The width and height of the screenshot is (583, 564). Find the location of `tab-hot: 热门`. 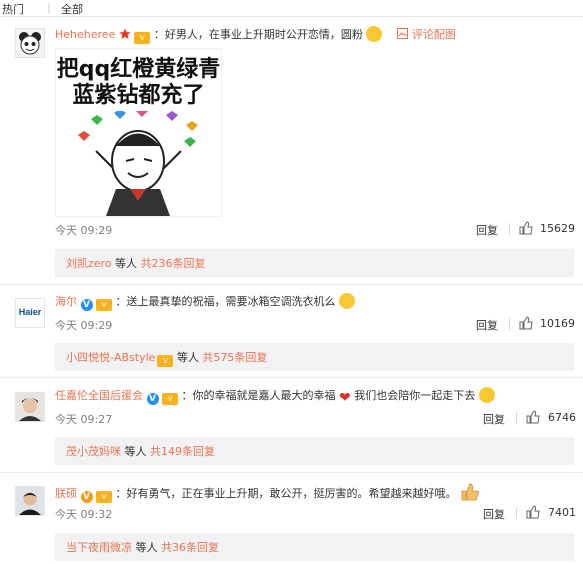

tab-hot: 热门 is located at coordinates (13, 9).